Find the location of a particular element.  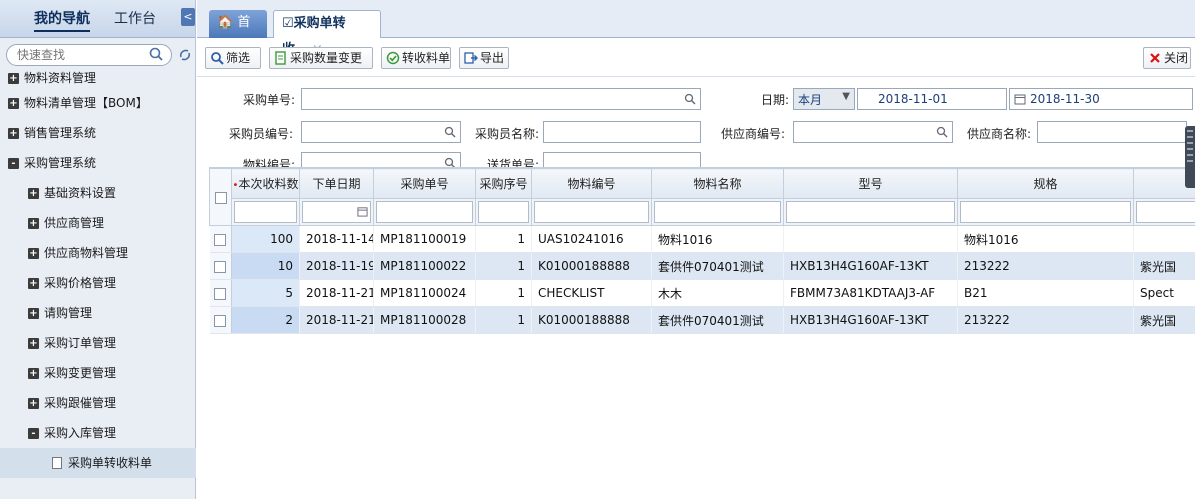

sidebar-collapse-button: < is located at coordinates (188, 17).